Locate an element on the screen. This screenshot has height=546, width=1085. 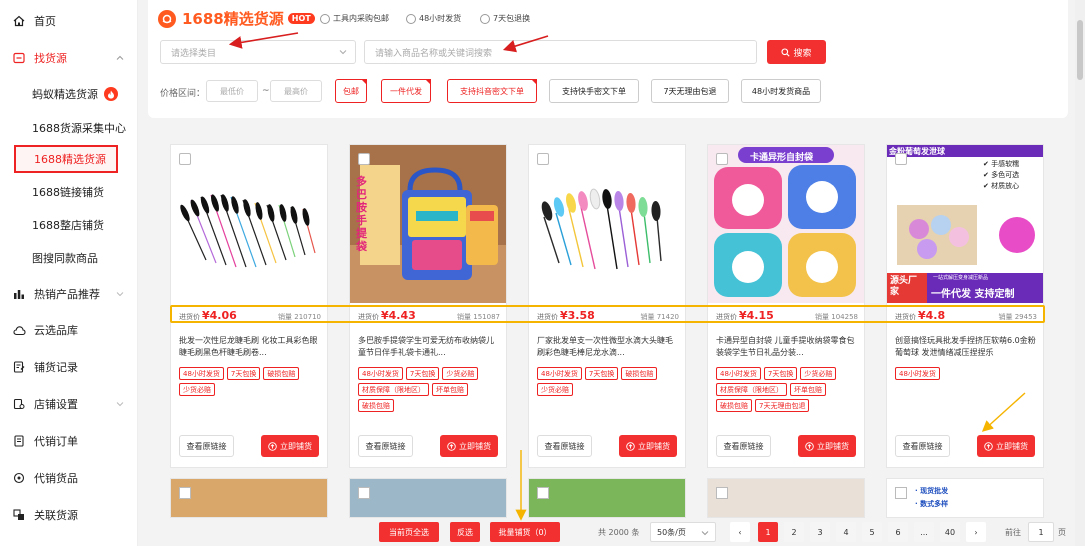
sidebar-subitem-link-publish: 1688链接铺货 is located at coordinates (69, 192).